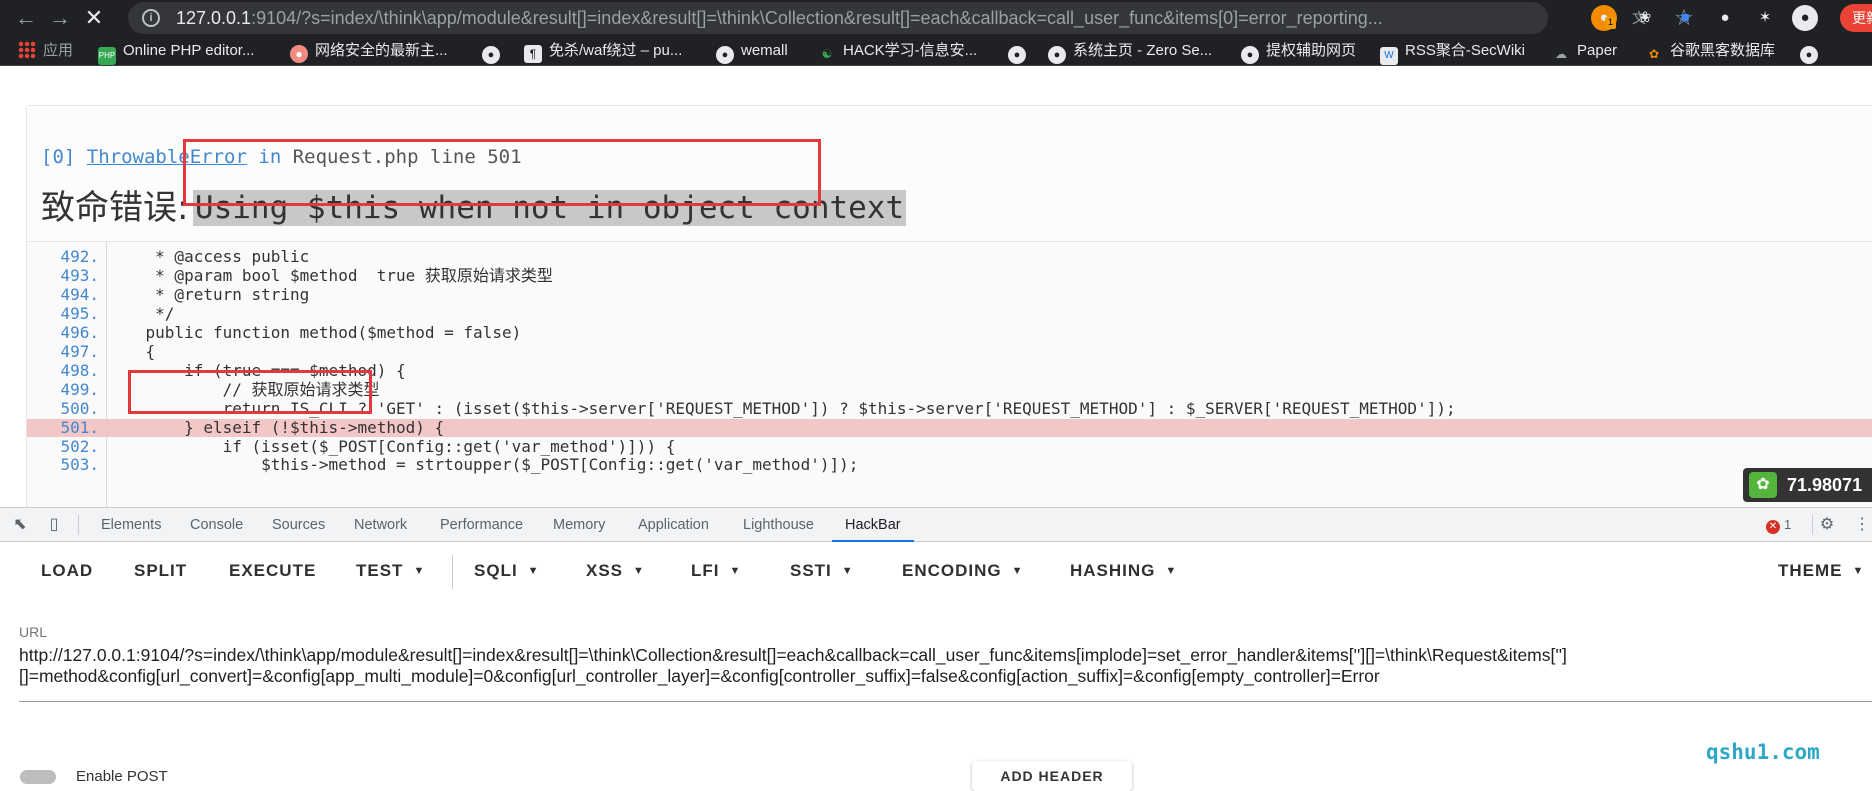  I want to click on tab-console: Console, so click(216, 525).